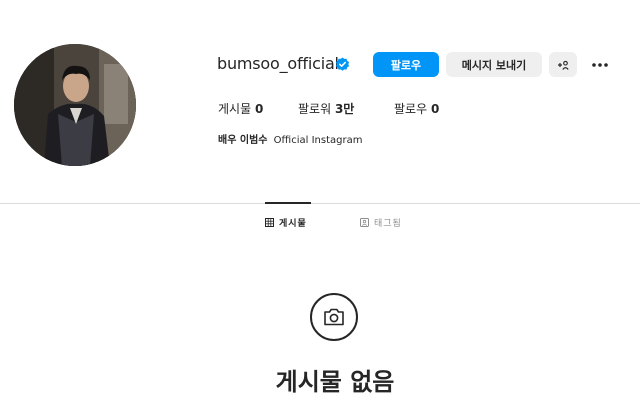 Image resolution: width=640 pixels, height=404 pixels. What do you see at coordinates (288, 203) in the screenshot?
I see `active-tab-indicator` at bounding box center [288, 203].